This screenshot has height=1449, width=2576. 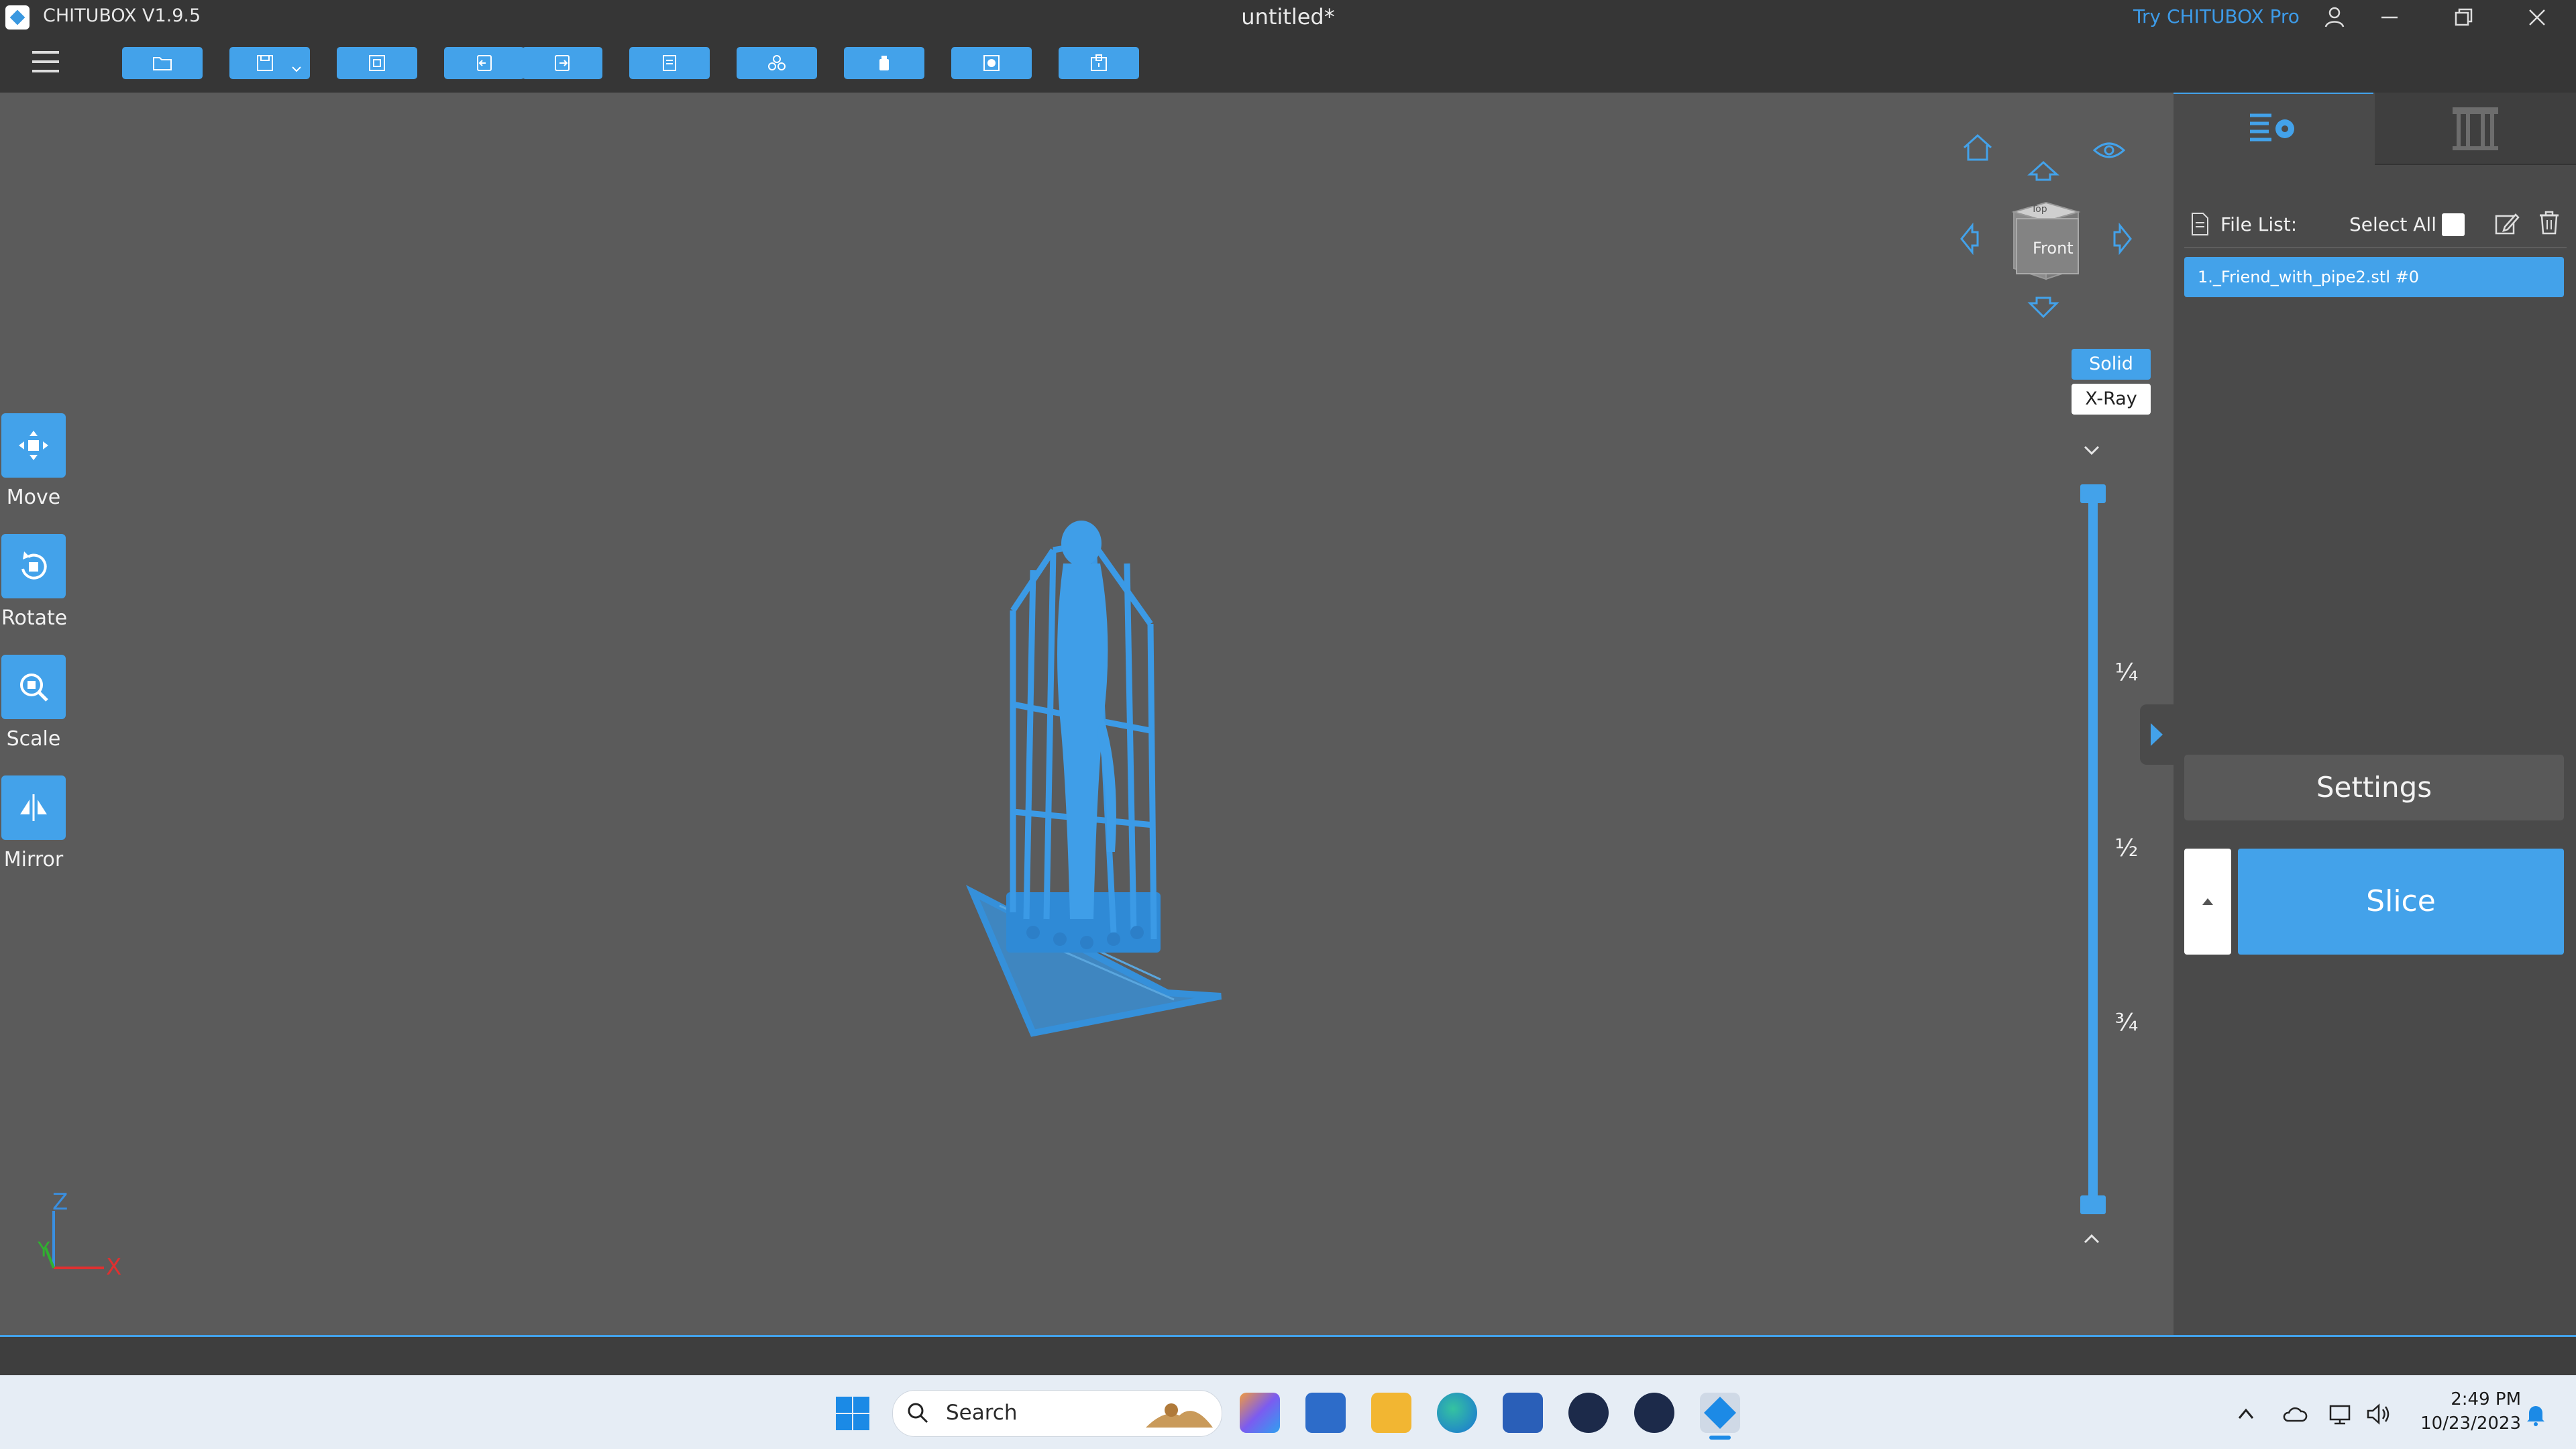 I want to click on taskbar-search-label: Search, so click(x=982, y=1413).